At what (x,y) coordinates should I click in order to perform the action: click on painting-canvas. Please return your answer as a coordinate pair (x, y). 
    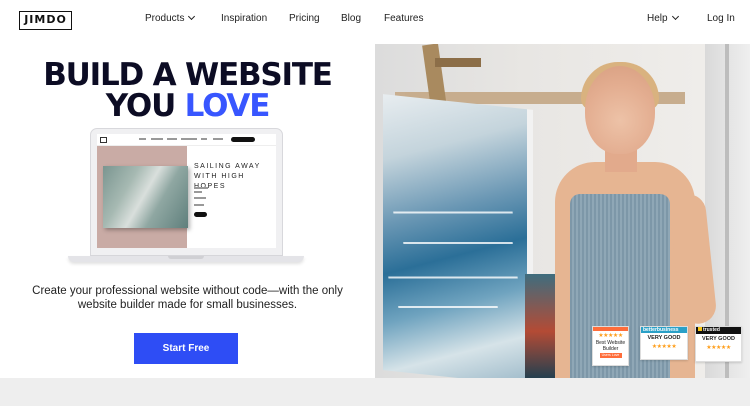
    Looking at the image, I should click on (458, 236).